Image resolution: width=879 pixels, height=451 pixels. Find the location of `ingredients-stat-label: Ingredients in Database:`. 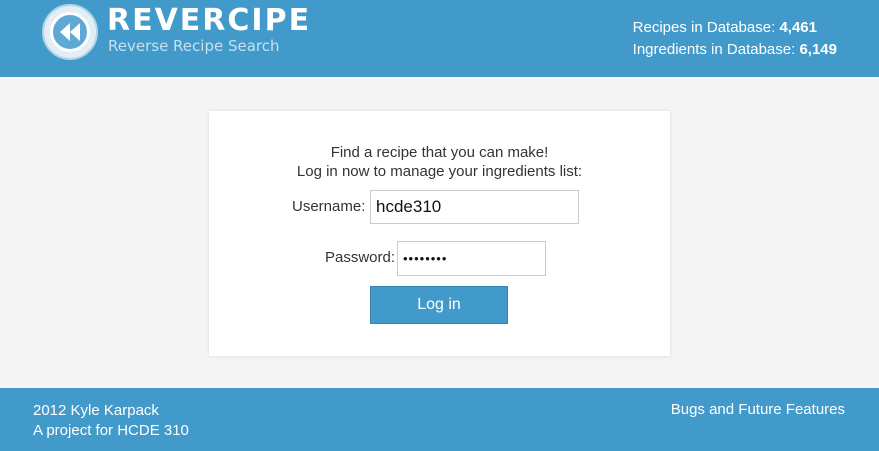

ingredients-stat-label: Ingredients in Database: is located at coordinates (714, 49).